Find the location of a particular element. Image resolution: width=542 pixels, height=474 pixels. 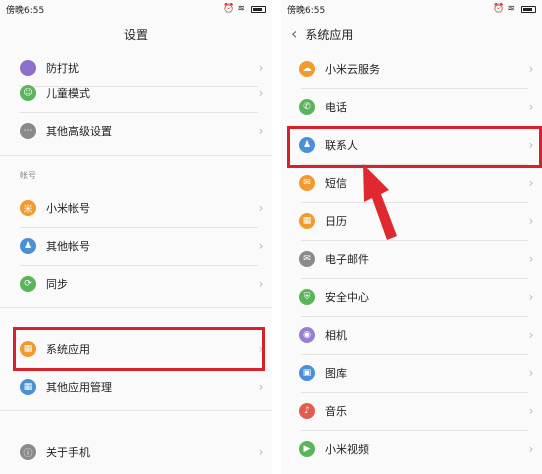

sms-icon: ✉ is located at coordinates (307, 183).